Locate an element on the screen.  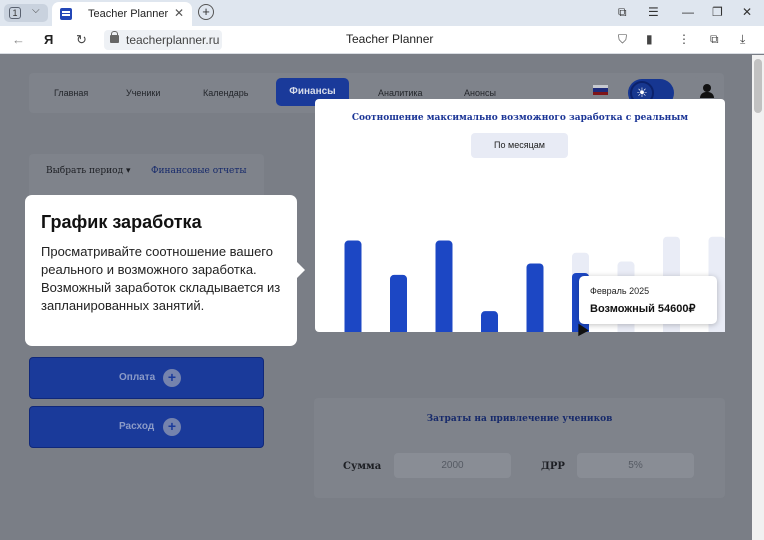
expense-button: Расход + is located at coordinates (146, 427).